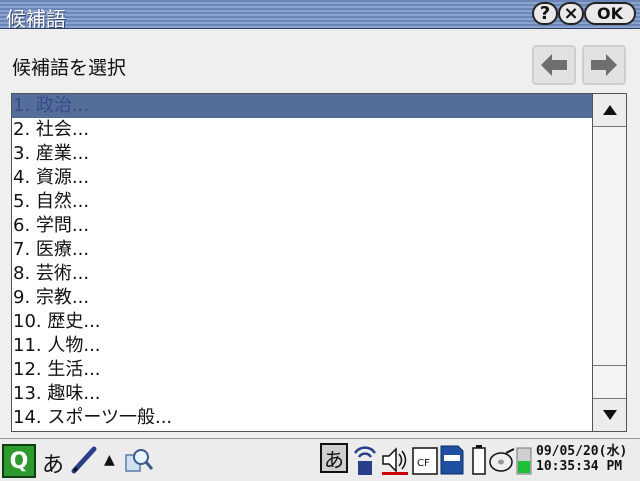  I want to click on scroll-down-button, so click(609, 414).